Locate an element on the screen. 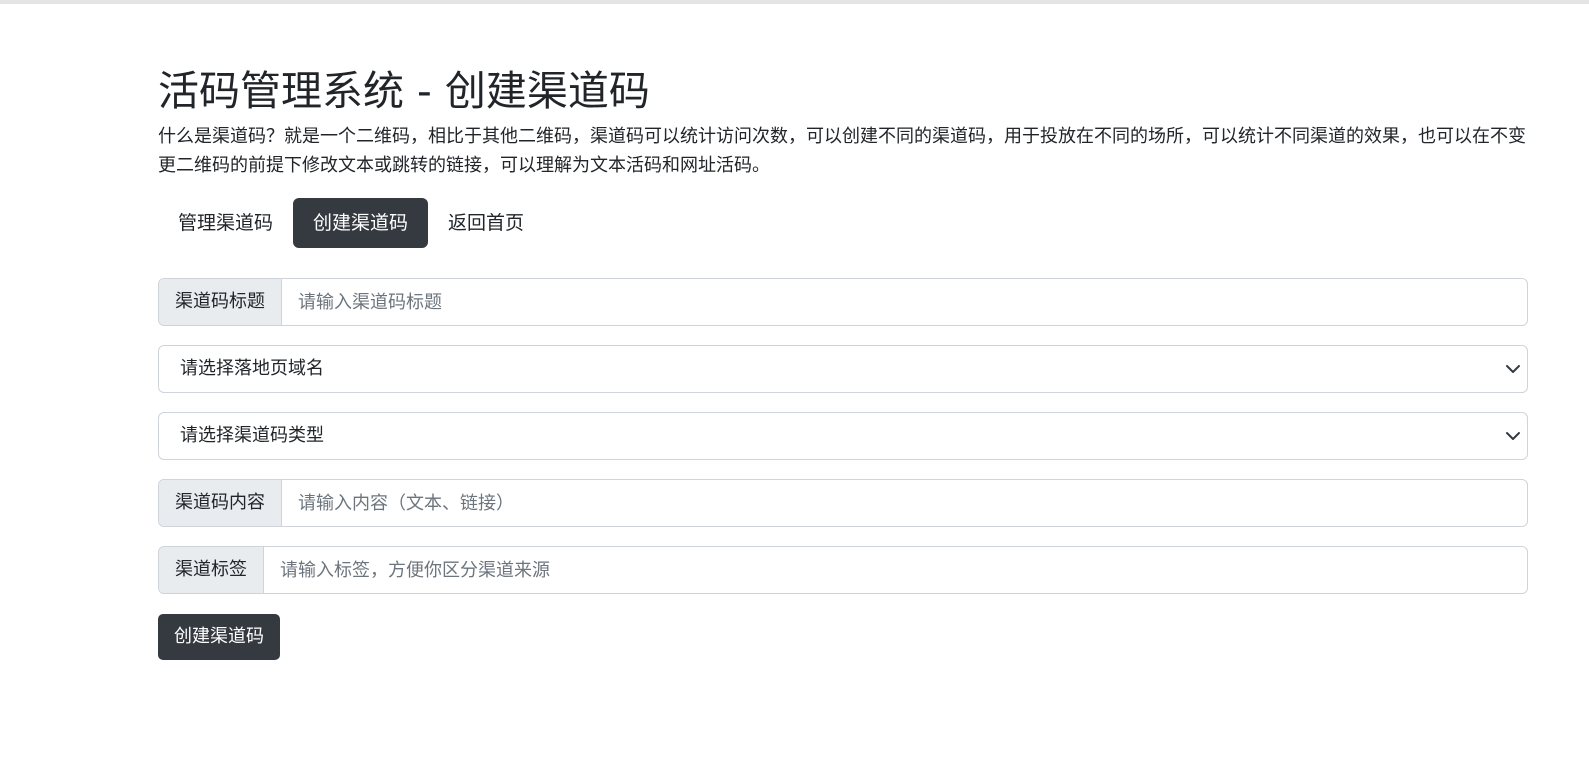  nav-create-channel-code: 创建渠道码 is located at coordinates (361, 223).